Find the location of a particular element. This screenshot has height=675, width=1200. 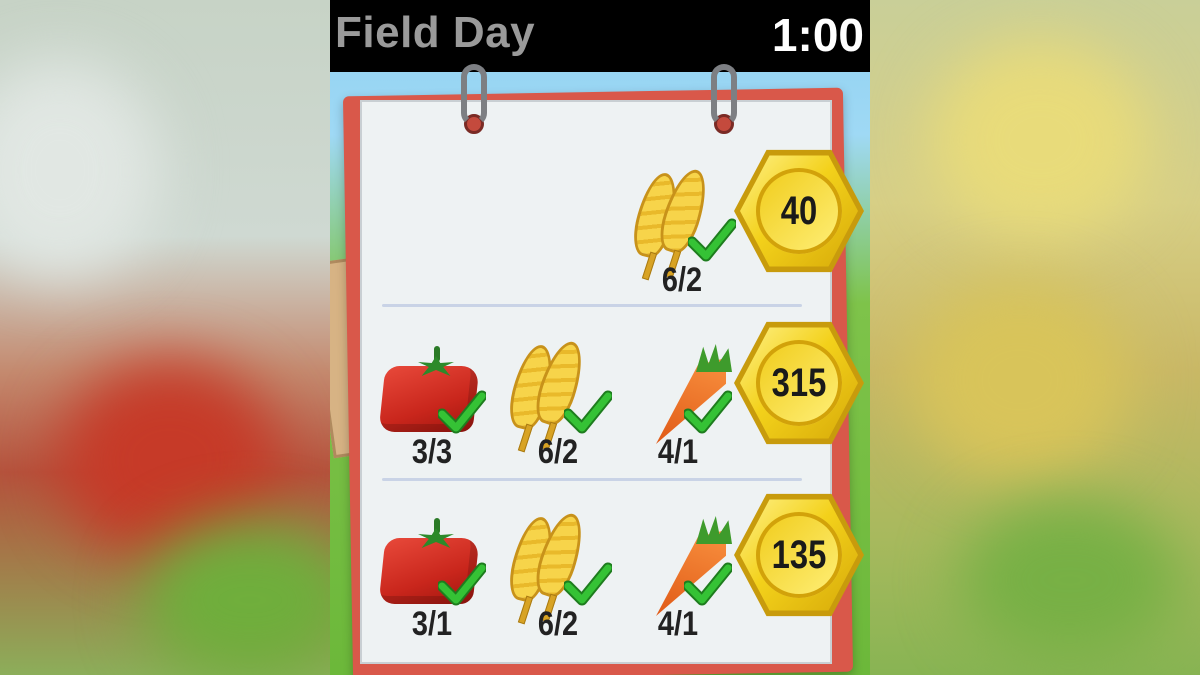

order-1-reward: 40 is located at coordinates (799, 211).